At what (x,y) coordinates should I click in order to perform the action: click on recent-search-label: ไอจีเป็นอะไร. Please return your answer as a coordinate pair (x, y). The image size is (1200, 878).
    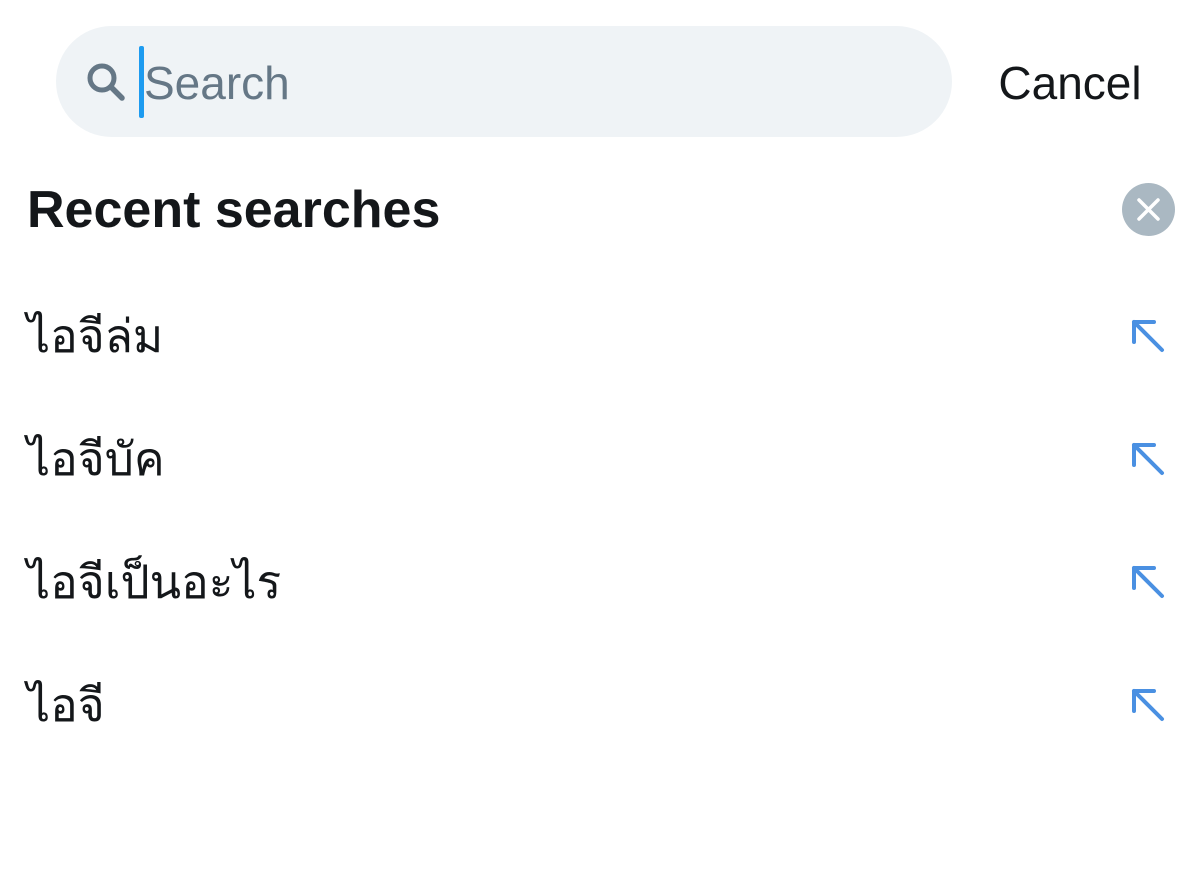
    Looking at the image, I should click on (154, 582).